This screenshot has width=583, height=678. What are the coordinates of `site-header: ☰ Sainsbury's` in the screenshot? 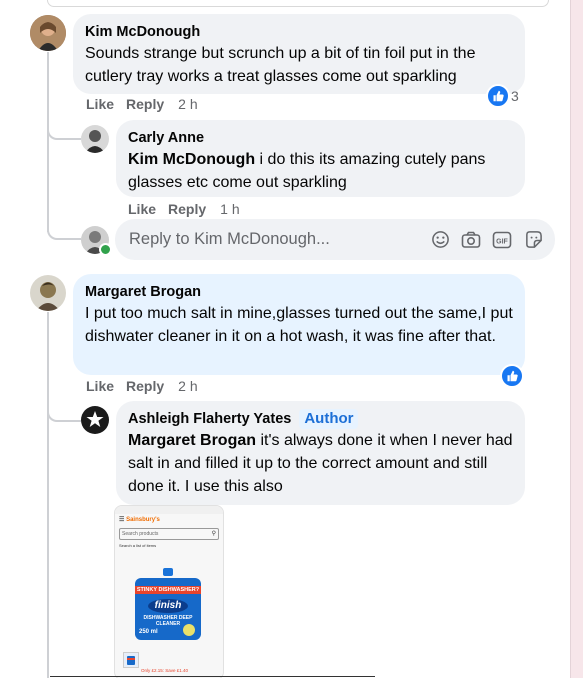 It's located at (169, 519).